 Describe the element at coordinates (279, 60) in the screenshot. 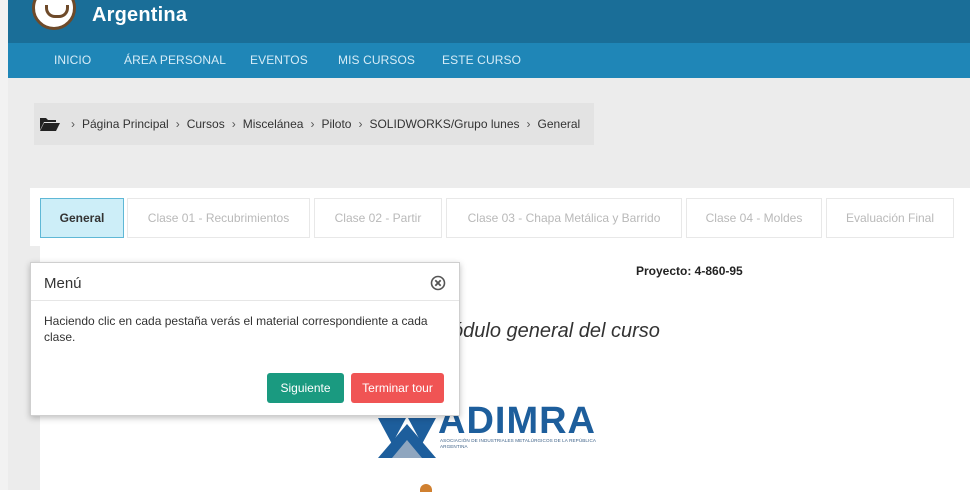

I see `nav-item-eventos: EVENTOS` at that location.